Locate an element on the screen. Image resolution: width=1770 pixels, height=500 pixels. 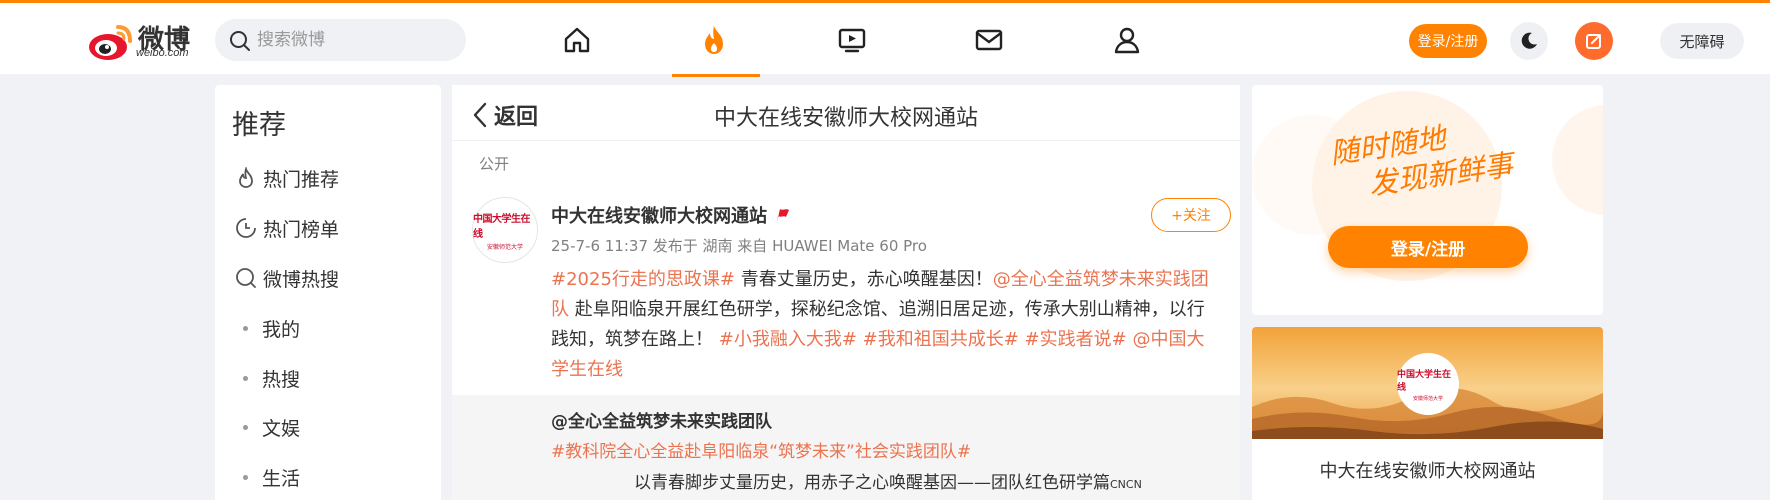
quoted-hashtag: #教科院全心全益赴阜阳临泉“筑梦未来”社会实践团队# is located at coordinates (761, 449).